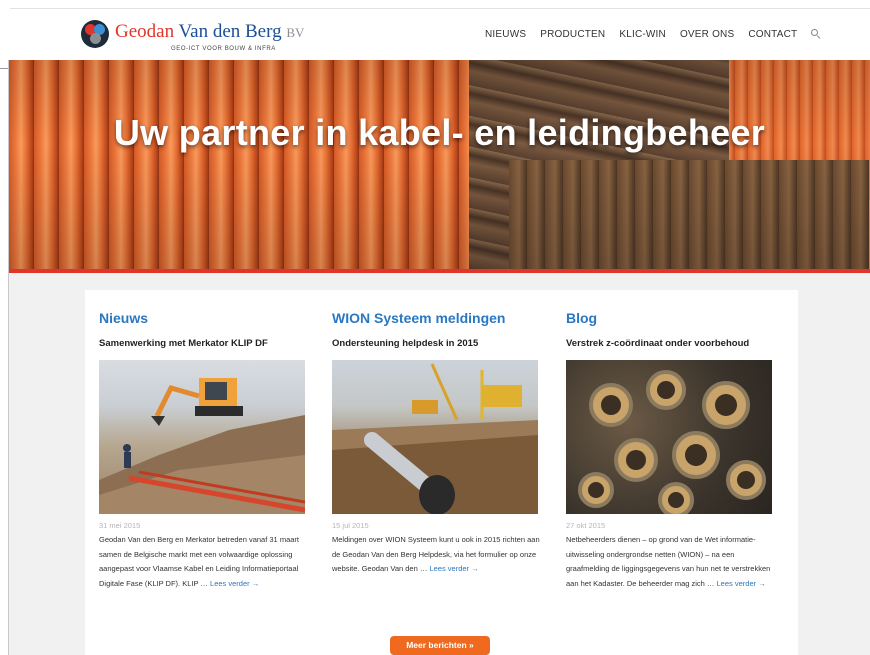 The image size is (870, 655). I want to click on logo-name: Geodan Van den Berg BV, so click(209, 32).